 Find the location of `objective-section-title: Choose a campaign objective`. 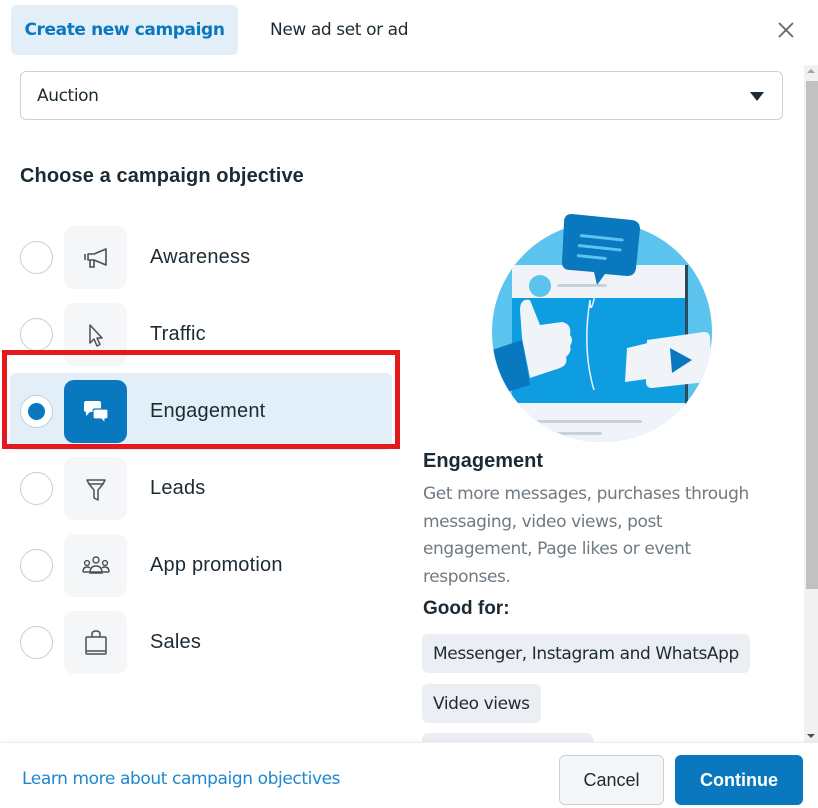

objective-section-title: Choose a campaign objective is located at coordinates (162, 176).